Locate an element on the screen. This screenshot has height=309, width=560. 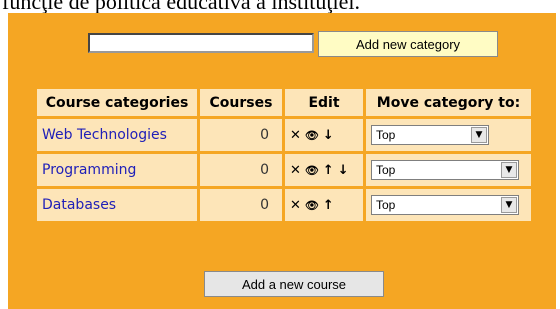
table-row: Programming 0 ✕ 👁 ↑ ↓ Top ▼ is located at coordinates (284, 170).